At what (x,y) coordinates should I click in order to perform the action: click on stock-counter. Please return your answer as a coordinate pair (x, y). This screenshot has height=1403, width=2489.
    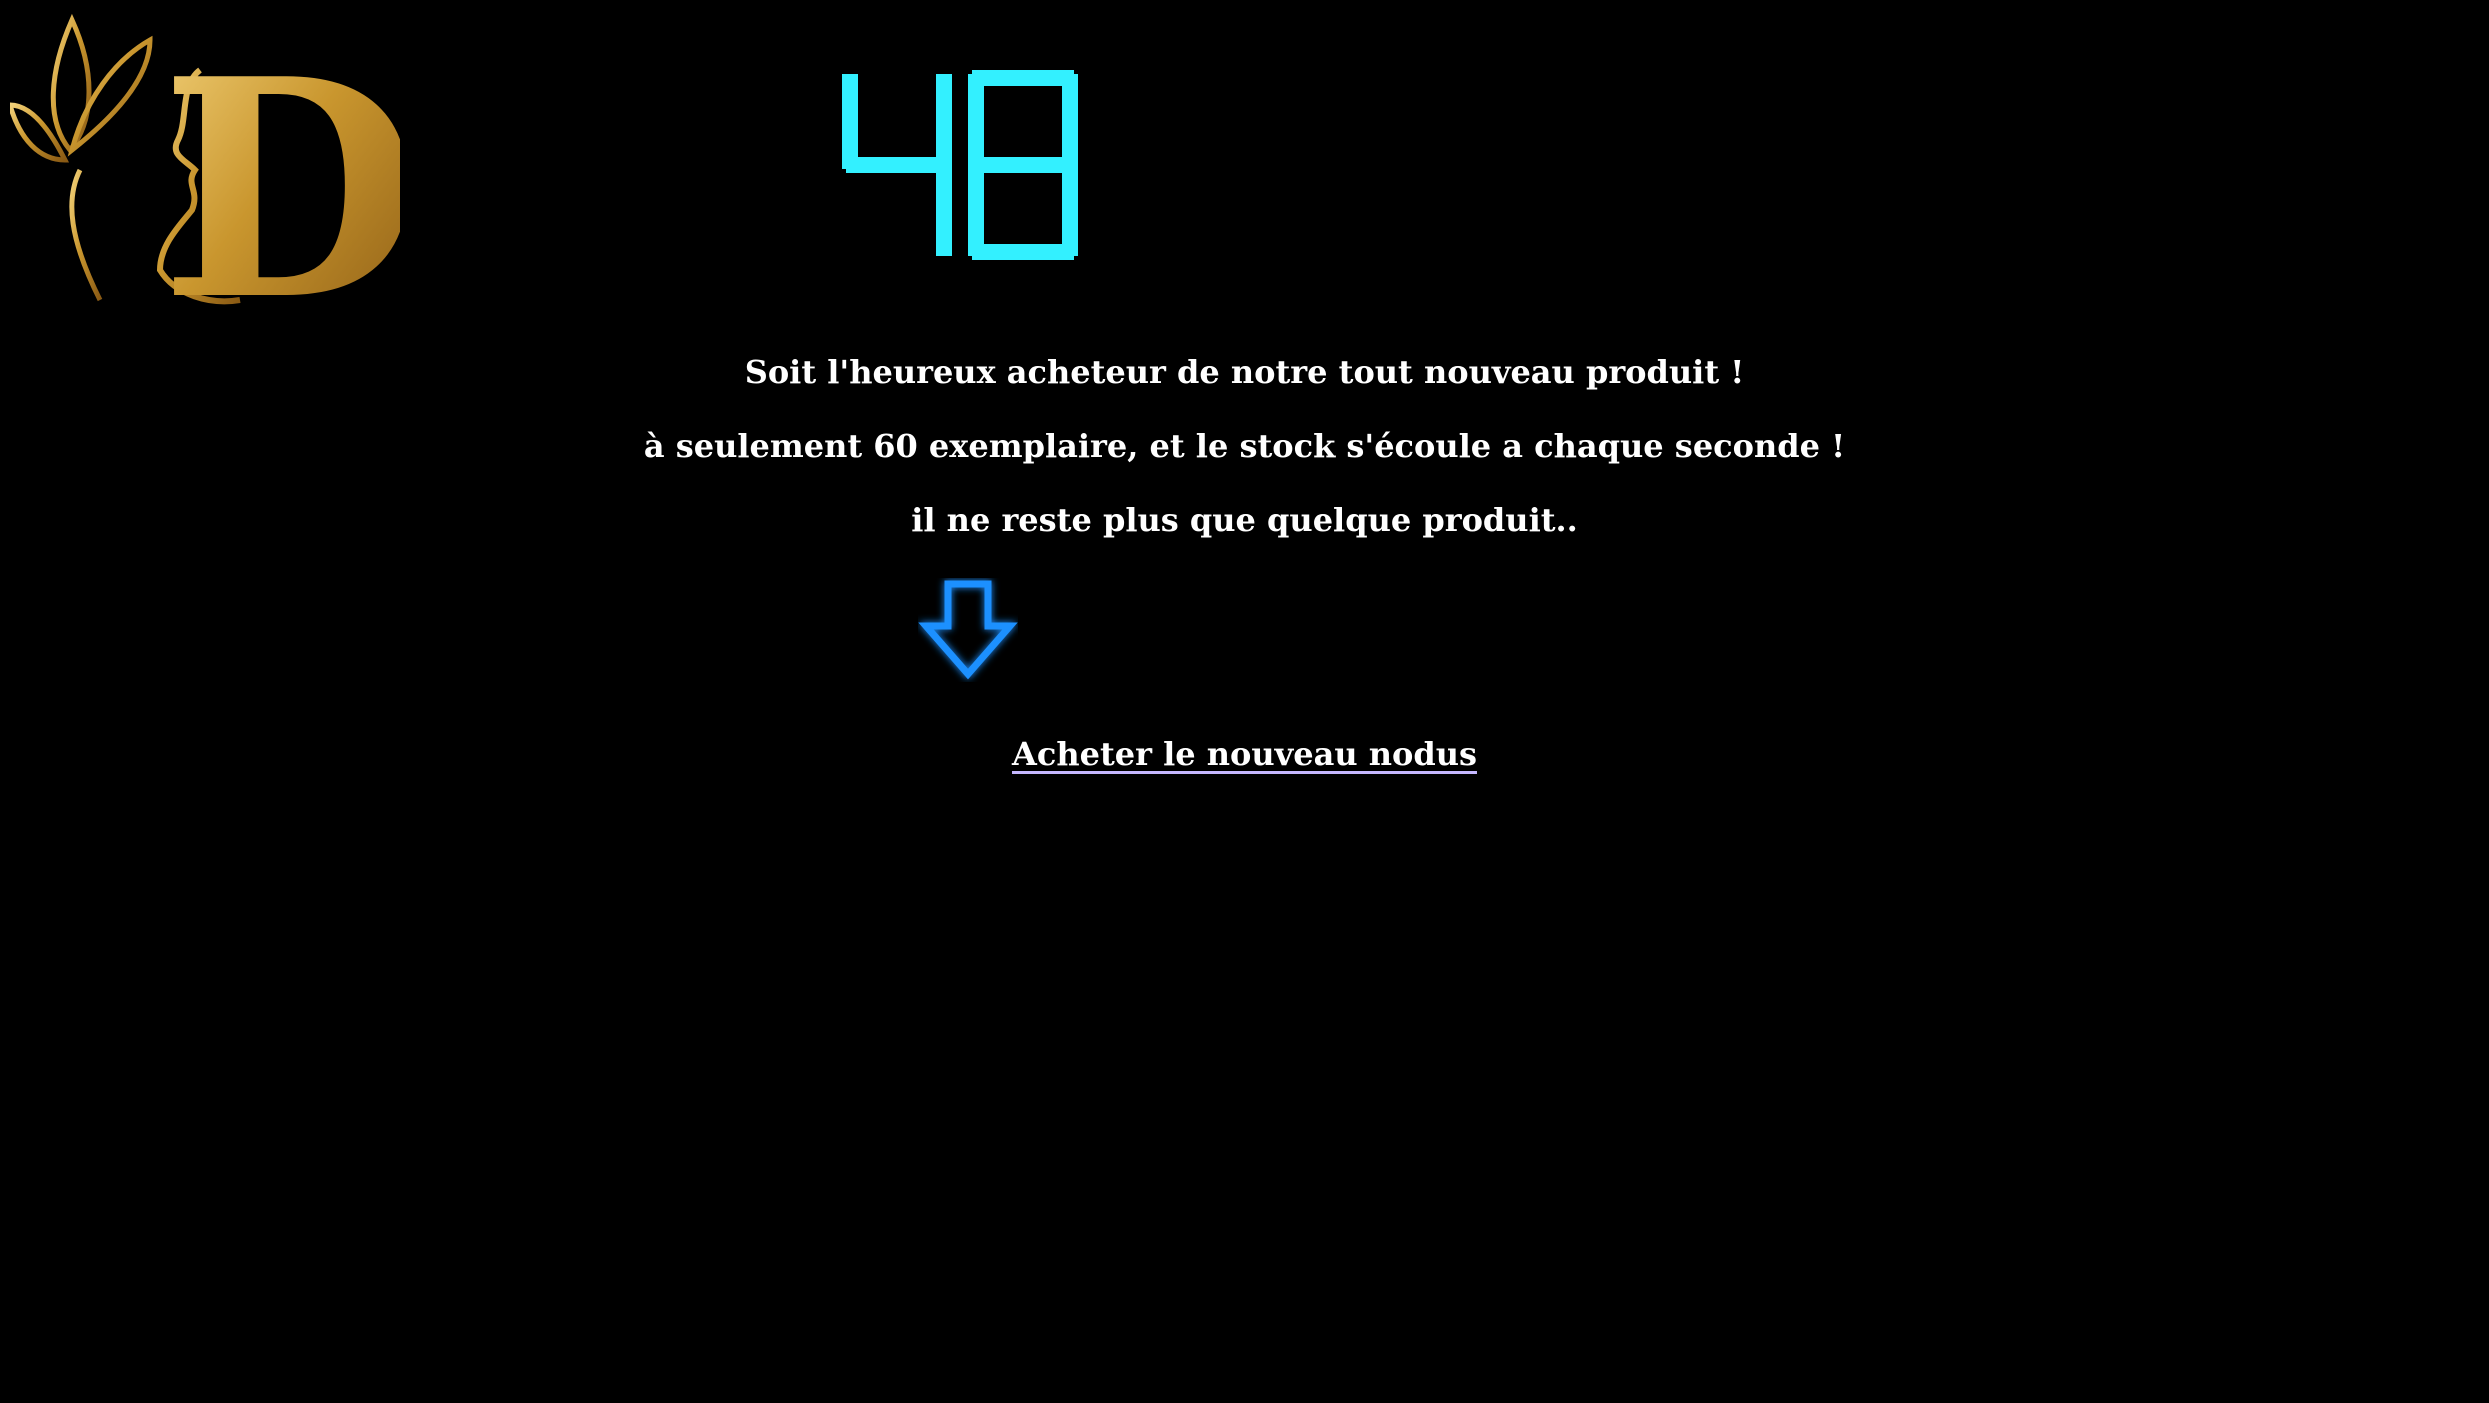
    Looking at the image, I should click on (960, 165).